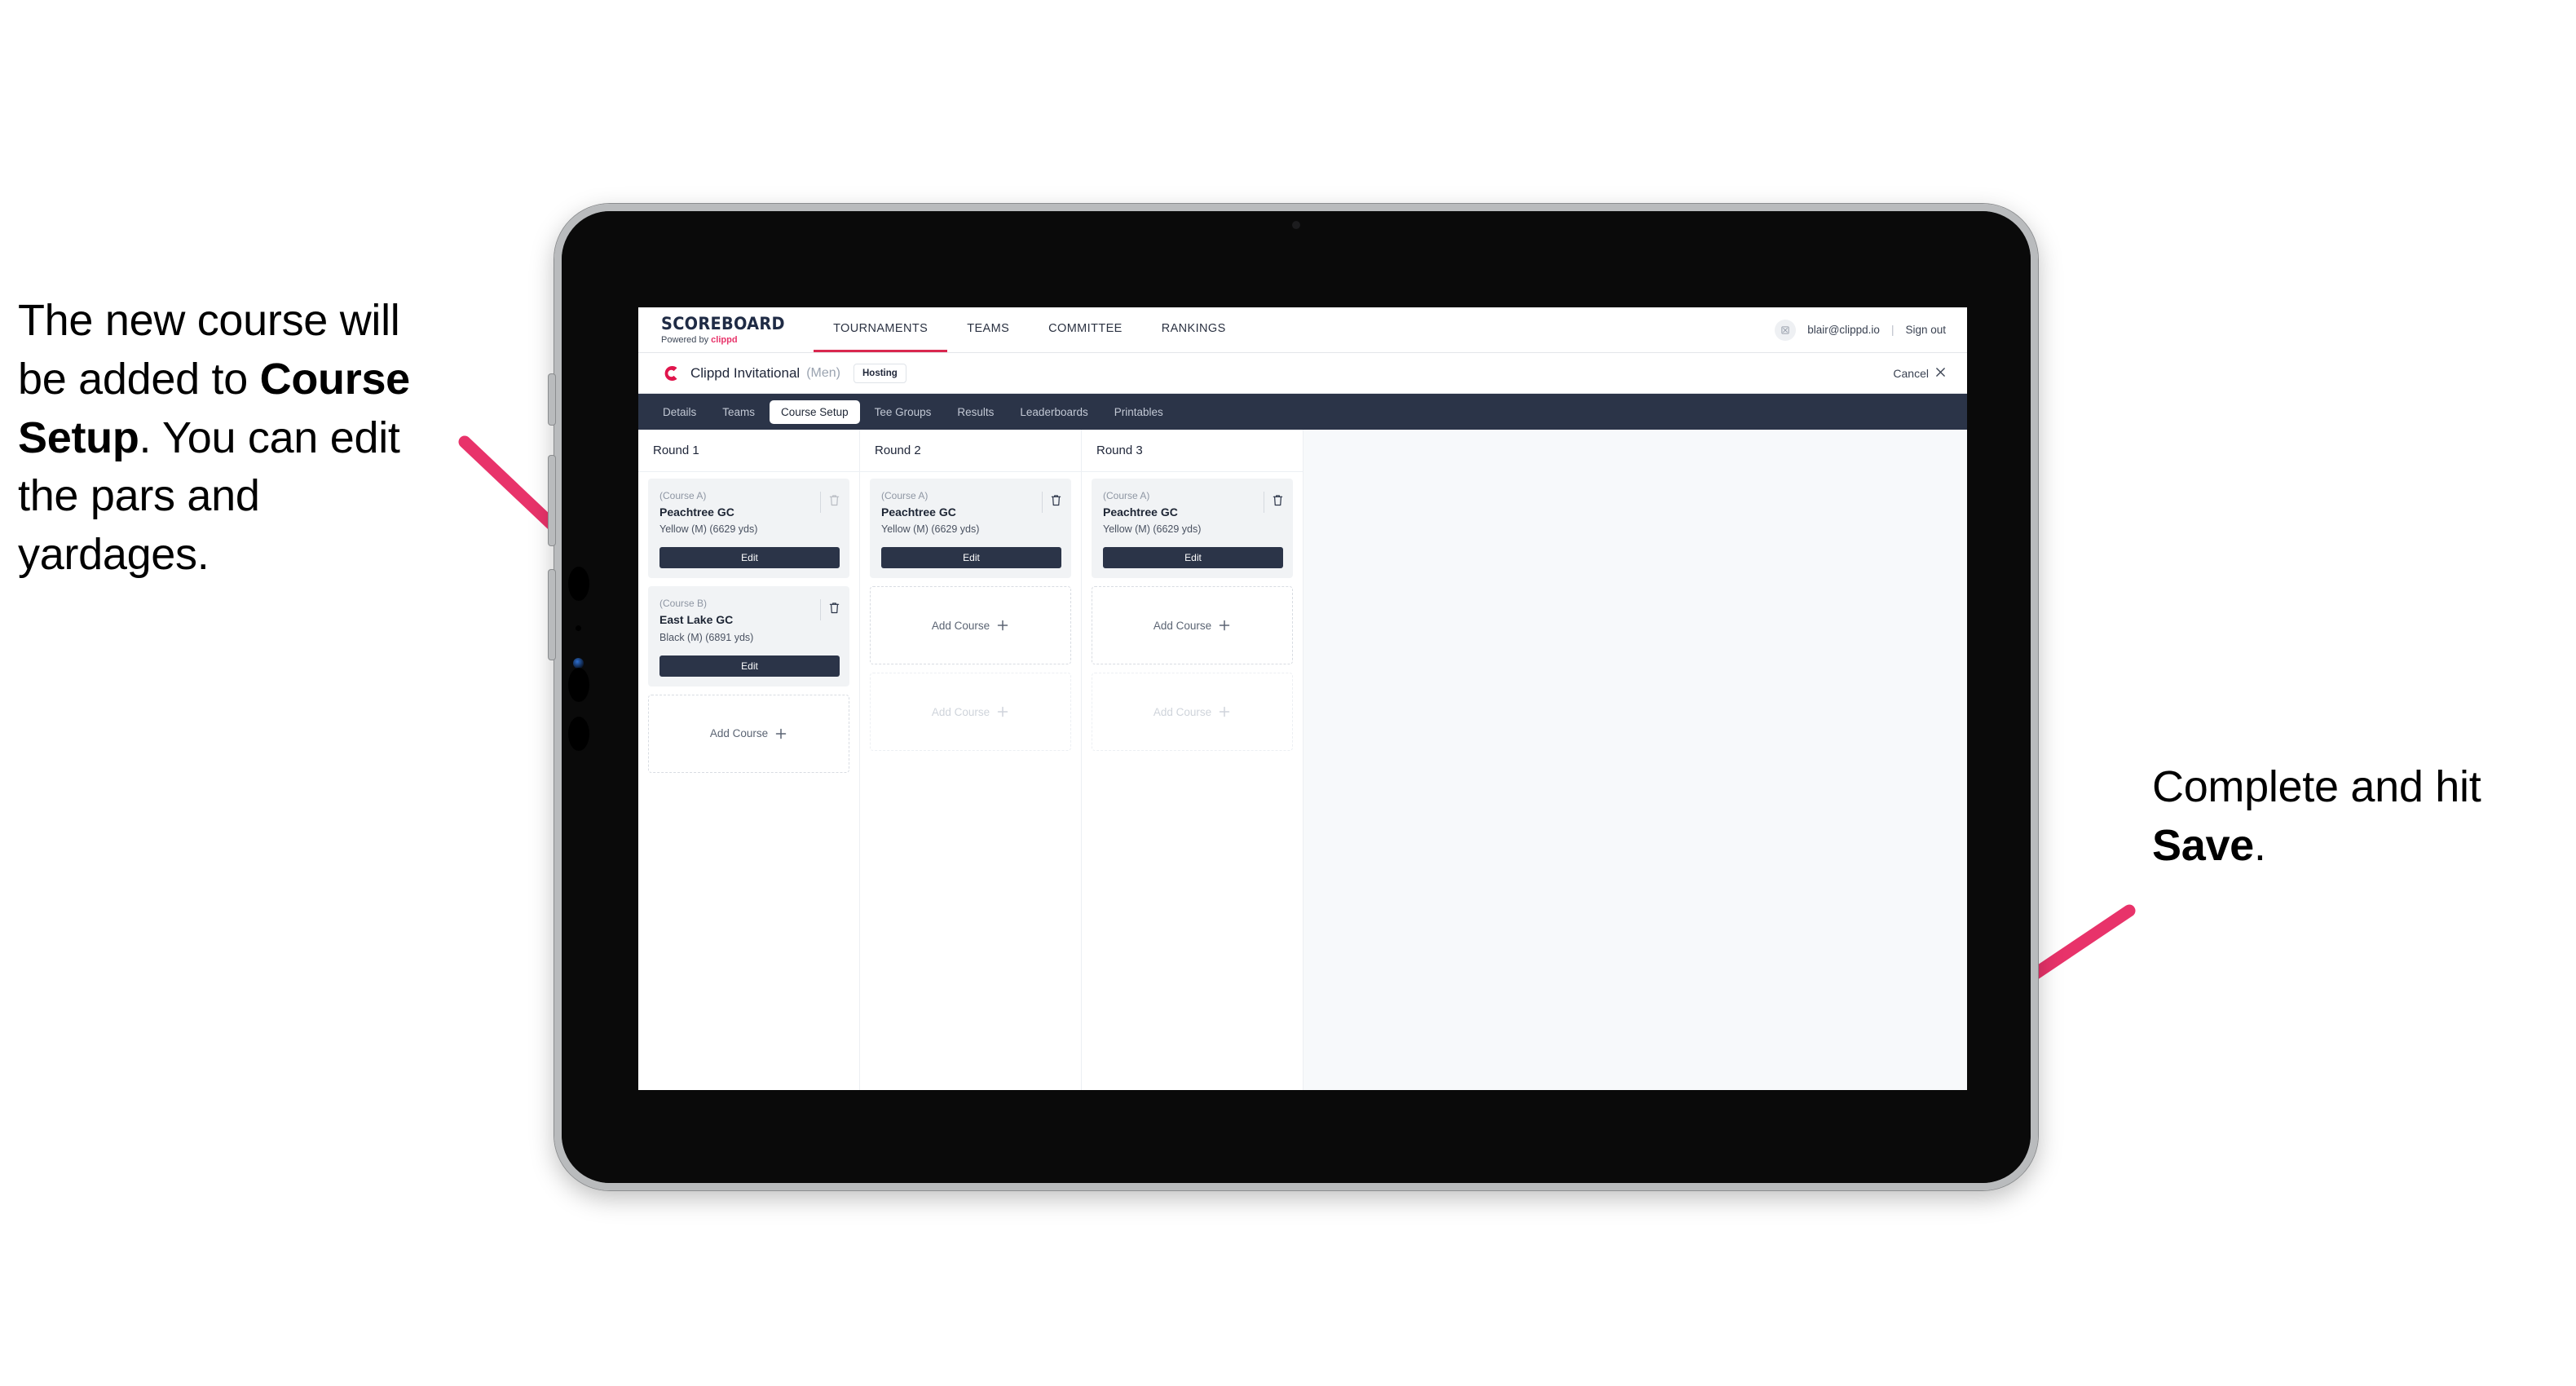 The width and height of the screenshot is (2576, 1386). I want to click on tab-printables: Printables, so click(1139, 412).